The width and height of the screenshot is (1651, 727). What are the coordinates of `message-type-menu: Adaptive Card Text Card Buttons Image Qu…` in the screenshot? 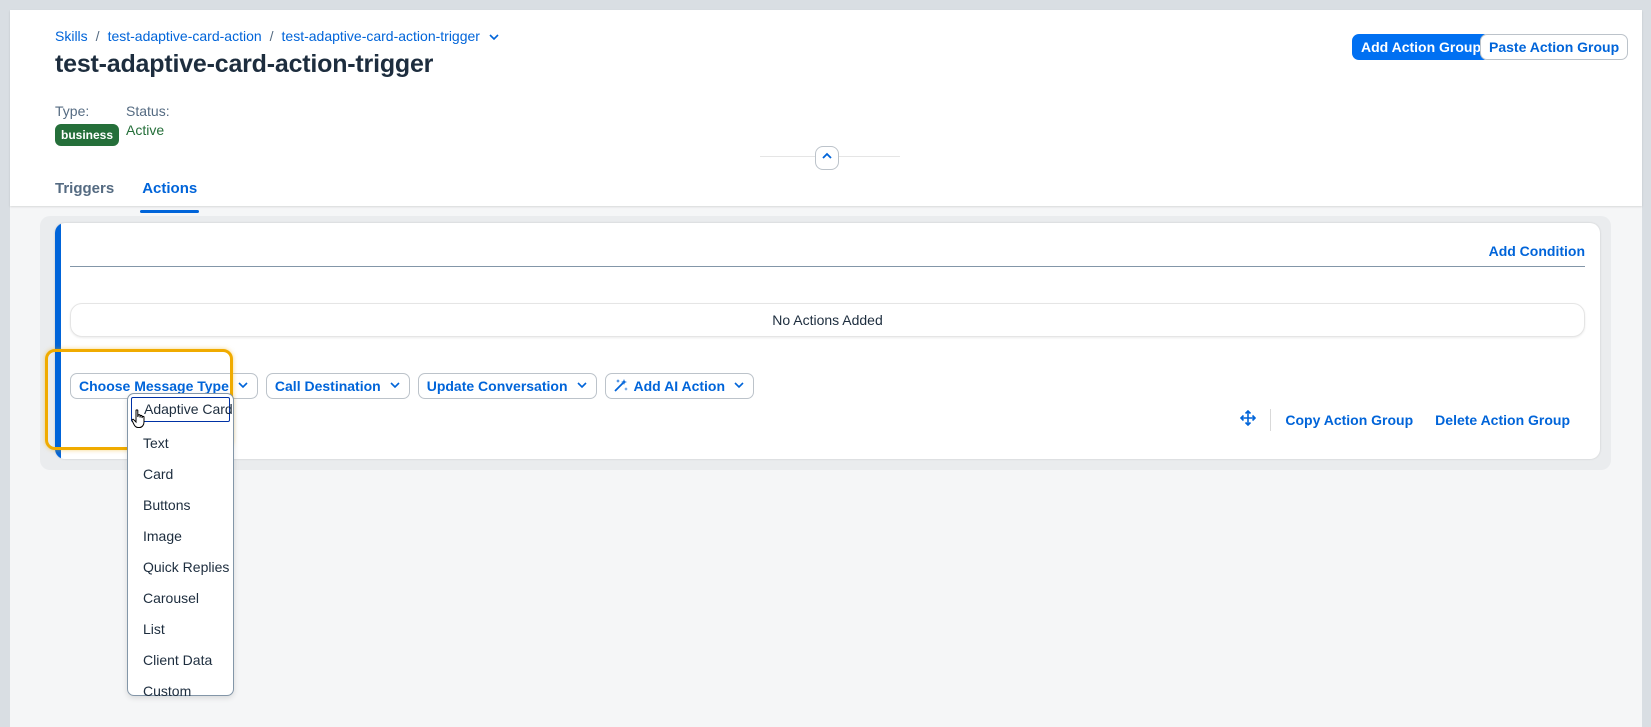 It's located at (180, 546).